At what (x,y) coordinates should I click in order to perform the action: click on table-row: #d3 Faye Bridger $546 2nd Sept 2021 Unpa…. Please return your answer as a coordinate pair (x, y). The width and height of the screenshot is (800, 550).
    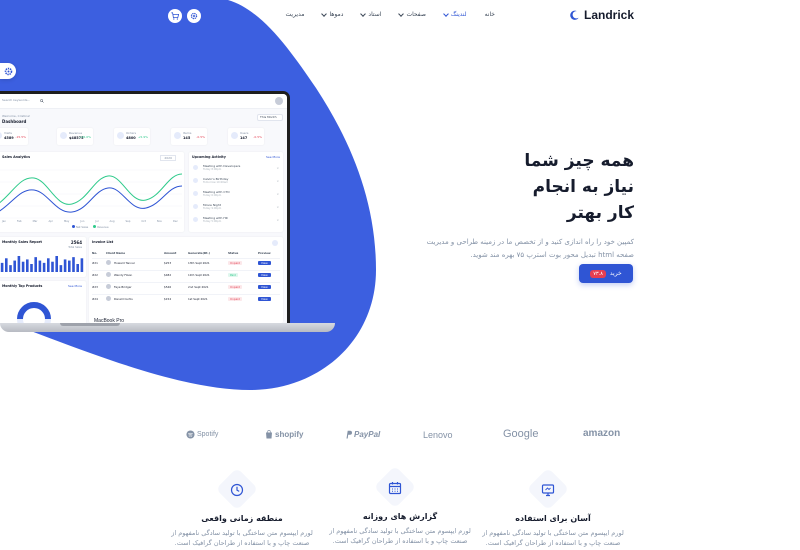
    Looking at the image, I should click on (186, 286).